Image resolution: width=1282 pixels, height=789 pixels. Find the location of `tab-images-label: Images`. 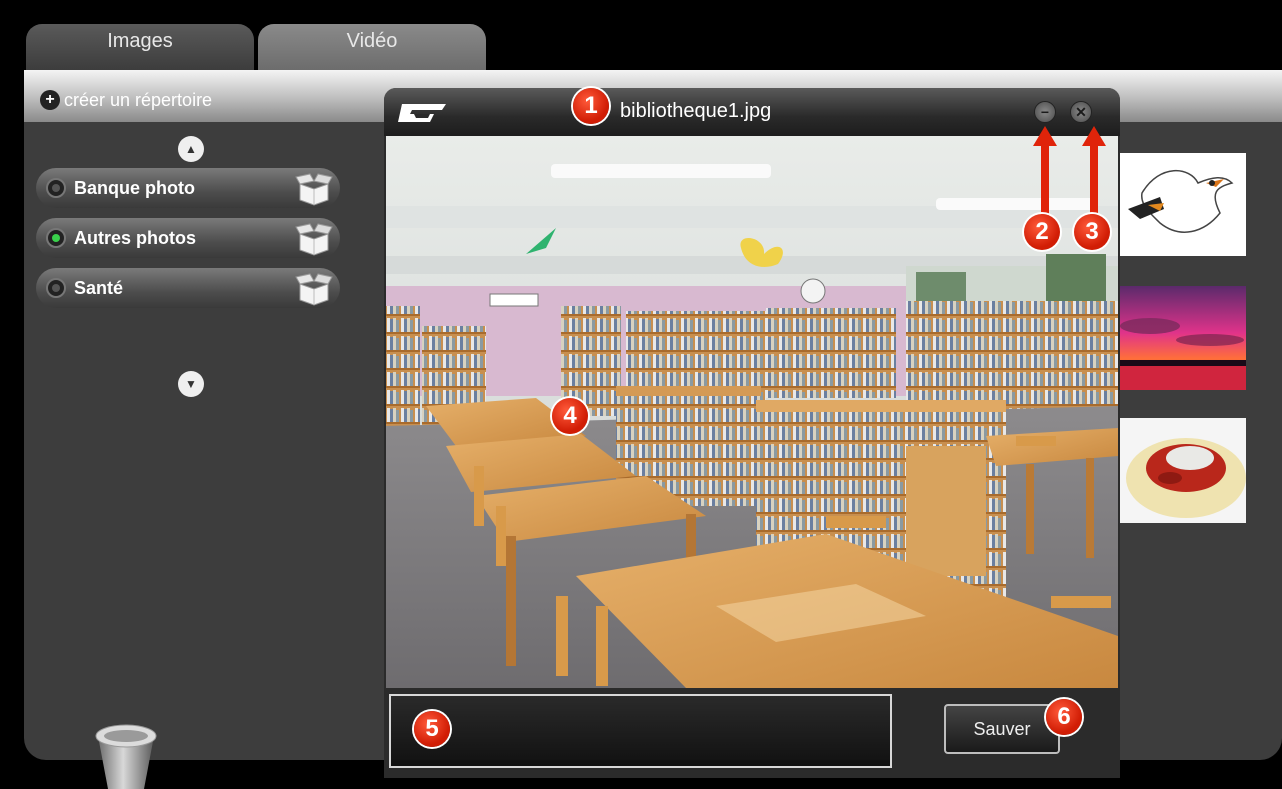

tab-images-label: Images is located at coordinates (140, 41).